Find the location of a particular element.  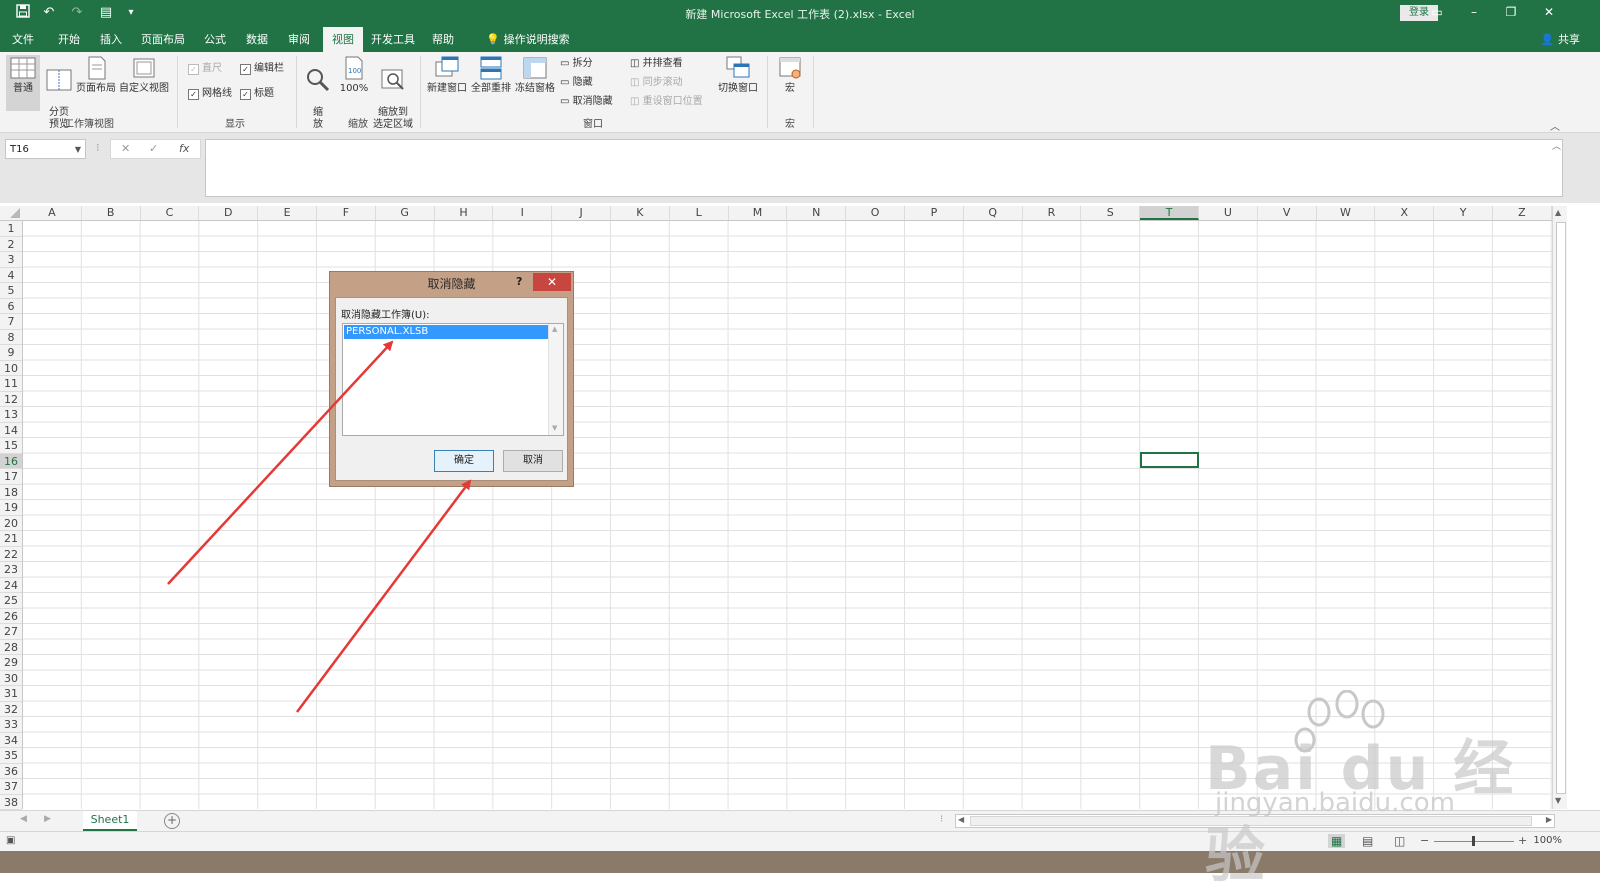

row-header-31: 31 is located at coordinates (11, 694).